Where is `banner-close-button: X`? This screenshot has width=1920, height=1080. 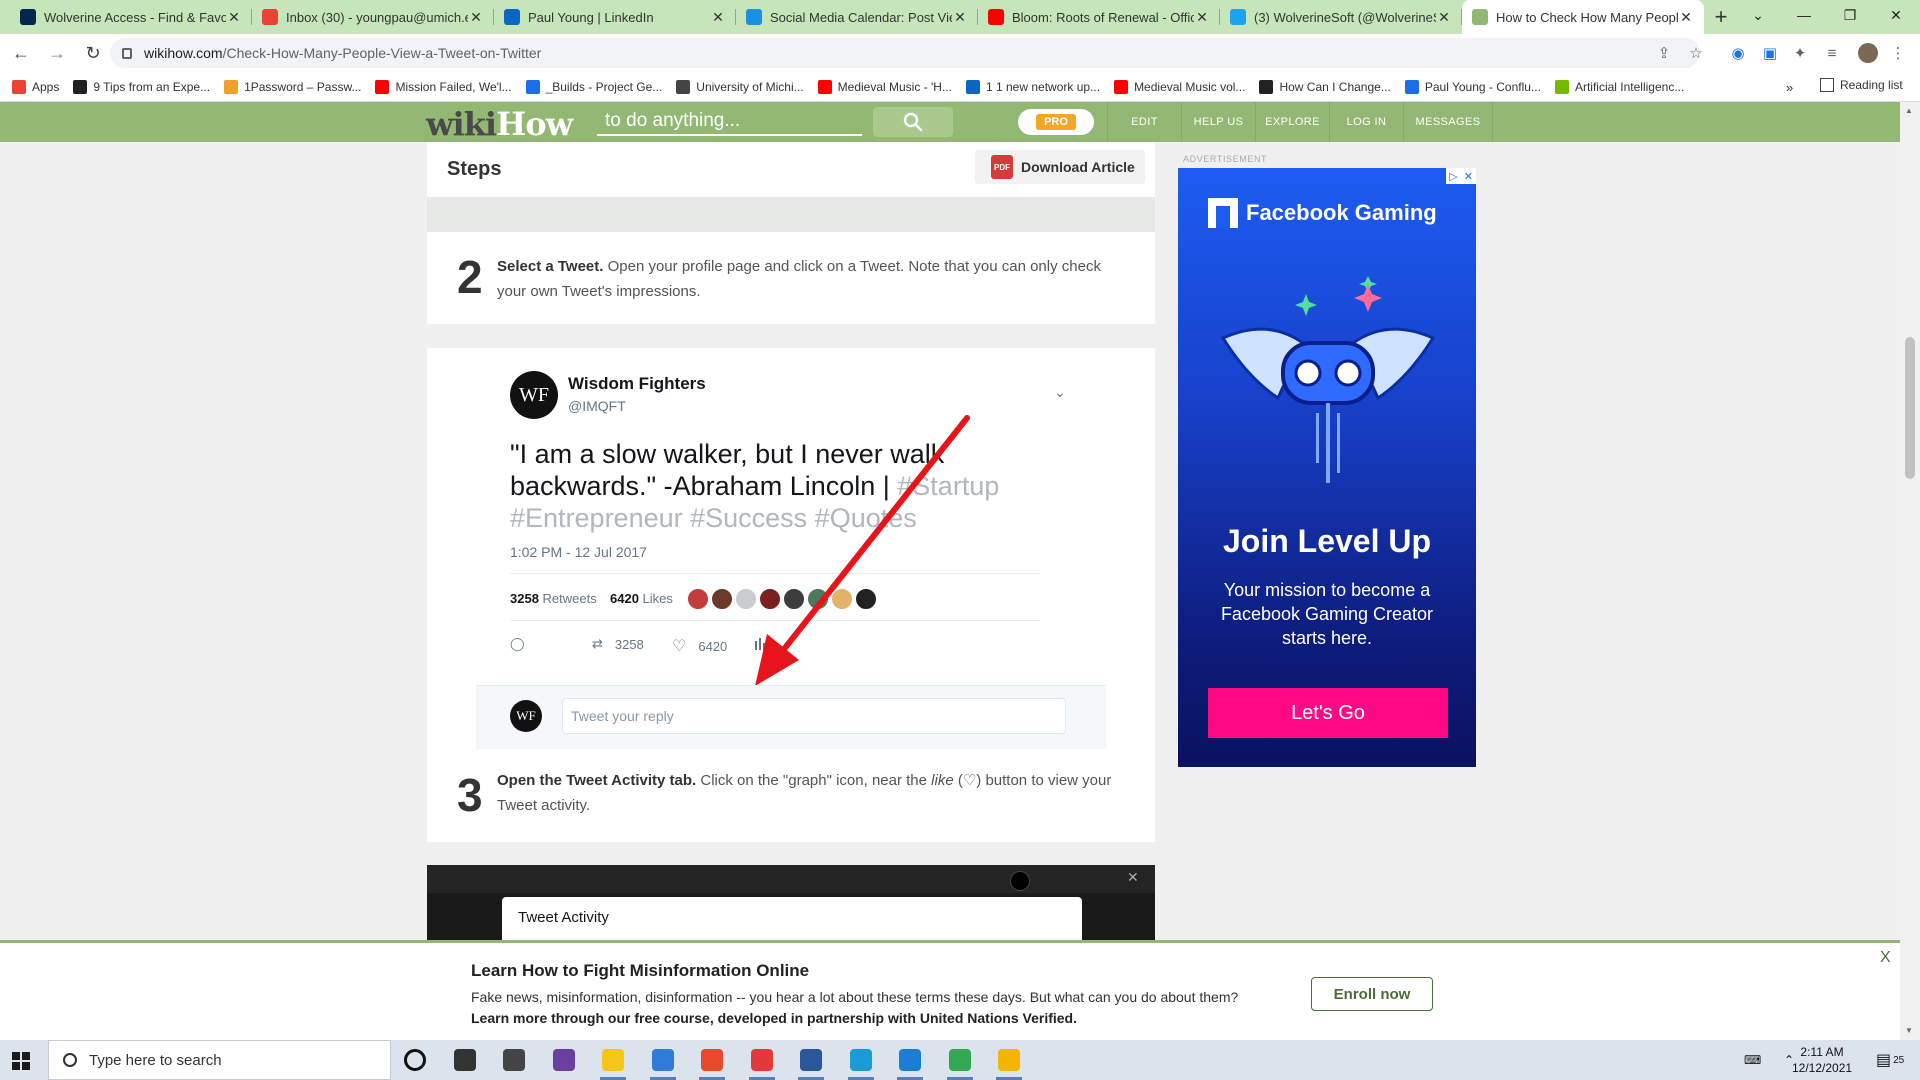 banner-close-button: X is located at coordinates (1885, 958).